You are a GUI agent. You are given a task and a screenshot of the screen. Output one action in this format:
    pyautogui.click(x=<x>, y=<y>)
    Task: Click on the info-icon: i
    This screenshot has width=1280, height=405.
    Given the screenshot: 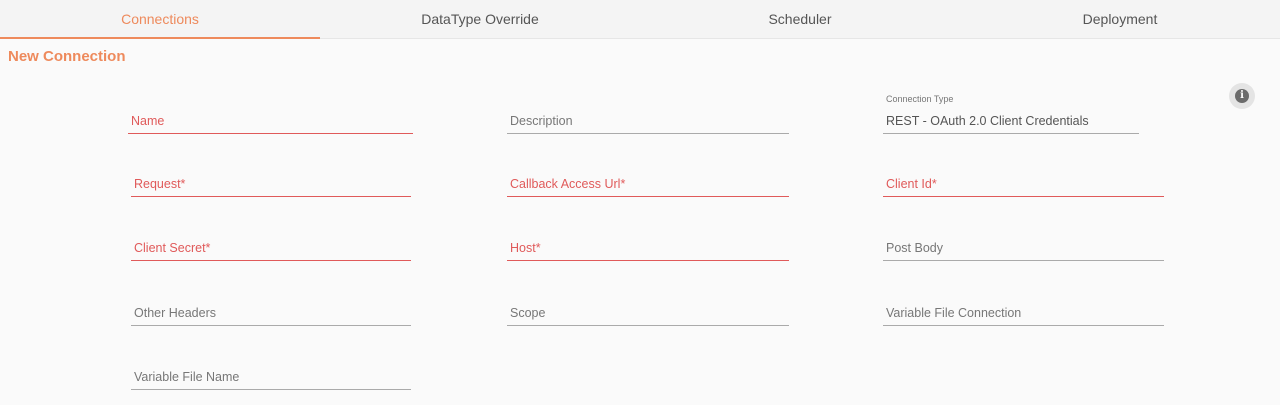 What is the action you would take?
    pyautogui.click(x=1242, y=96)
    